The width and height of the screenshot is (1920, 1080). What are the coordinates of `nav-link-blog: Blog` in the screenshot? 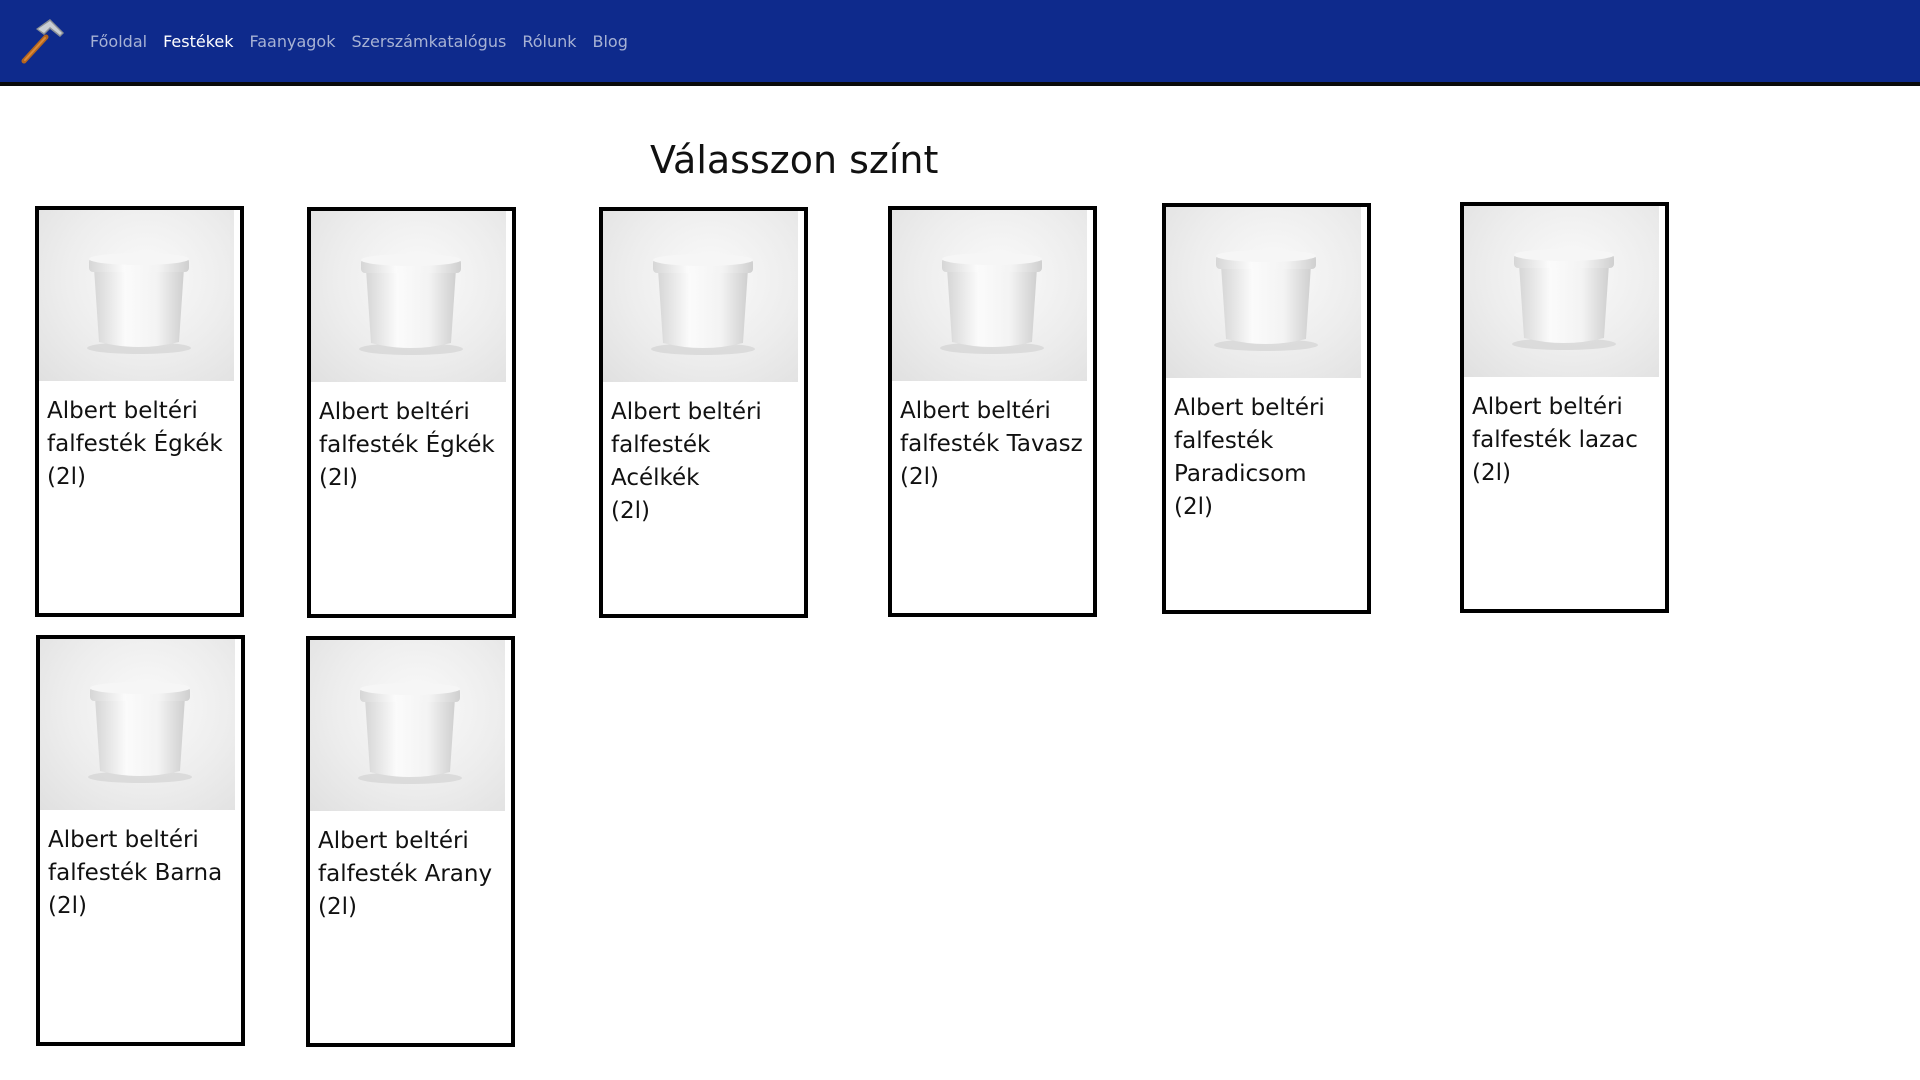 It's located at (610, 41).